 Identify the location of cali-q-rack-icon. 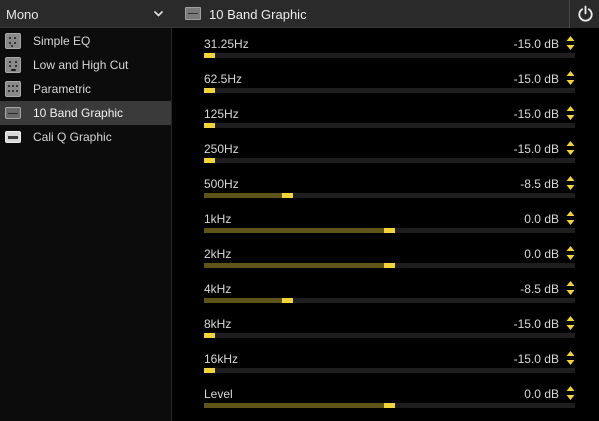
(13, 137).